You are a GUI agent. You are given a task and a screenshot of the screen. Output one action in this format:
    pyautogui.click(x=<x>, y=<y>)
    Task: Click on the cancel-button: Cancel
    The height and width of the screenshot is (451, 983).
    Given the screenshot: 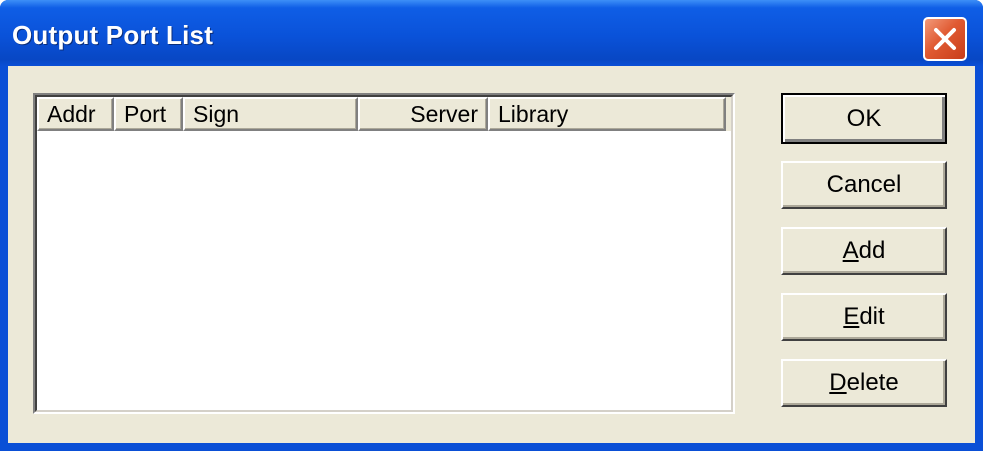 What is the action you would take?
    pyautogui.click(x=864, y=185)
    